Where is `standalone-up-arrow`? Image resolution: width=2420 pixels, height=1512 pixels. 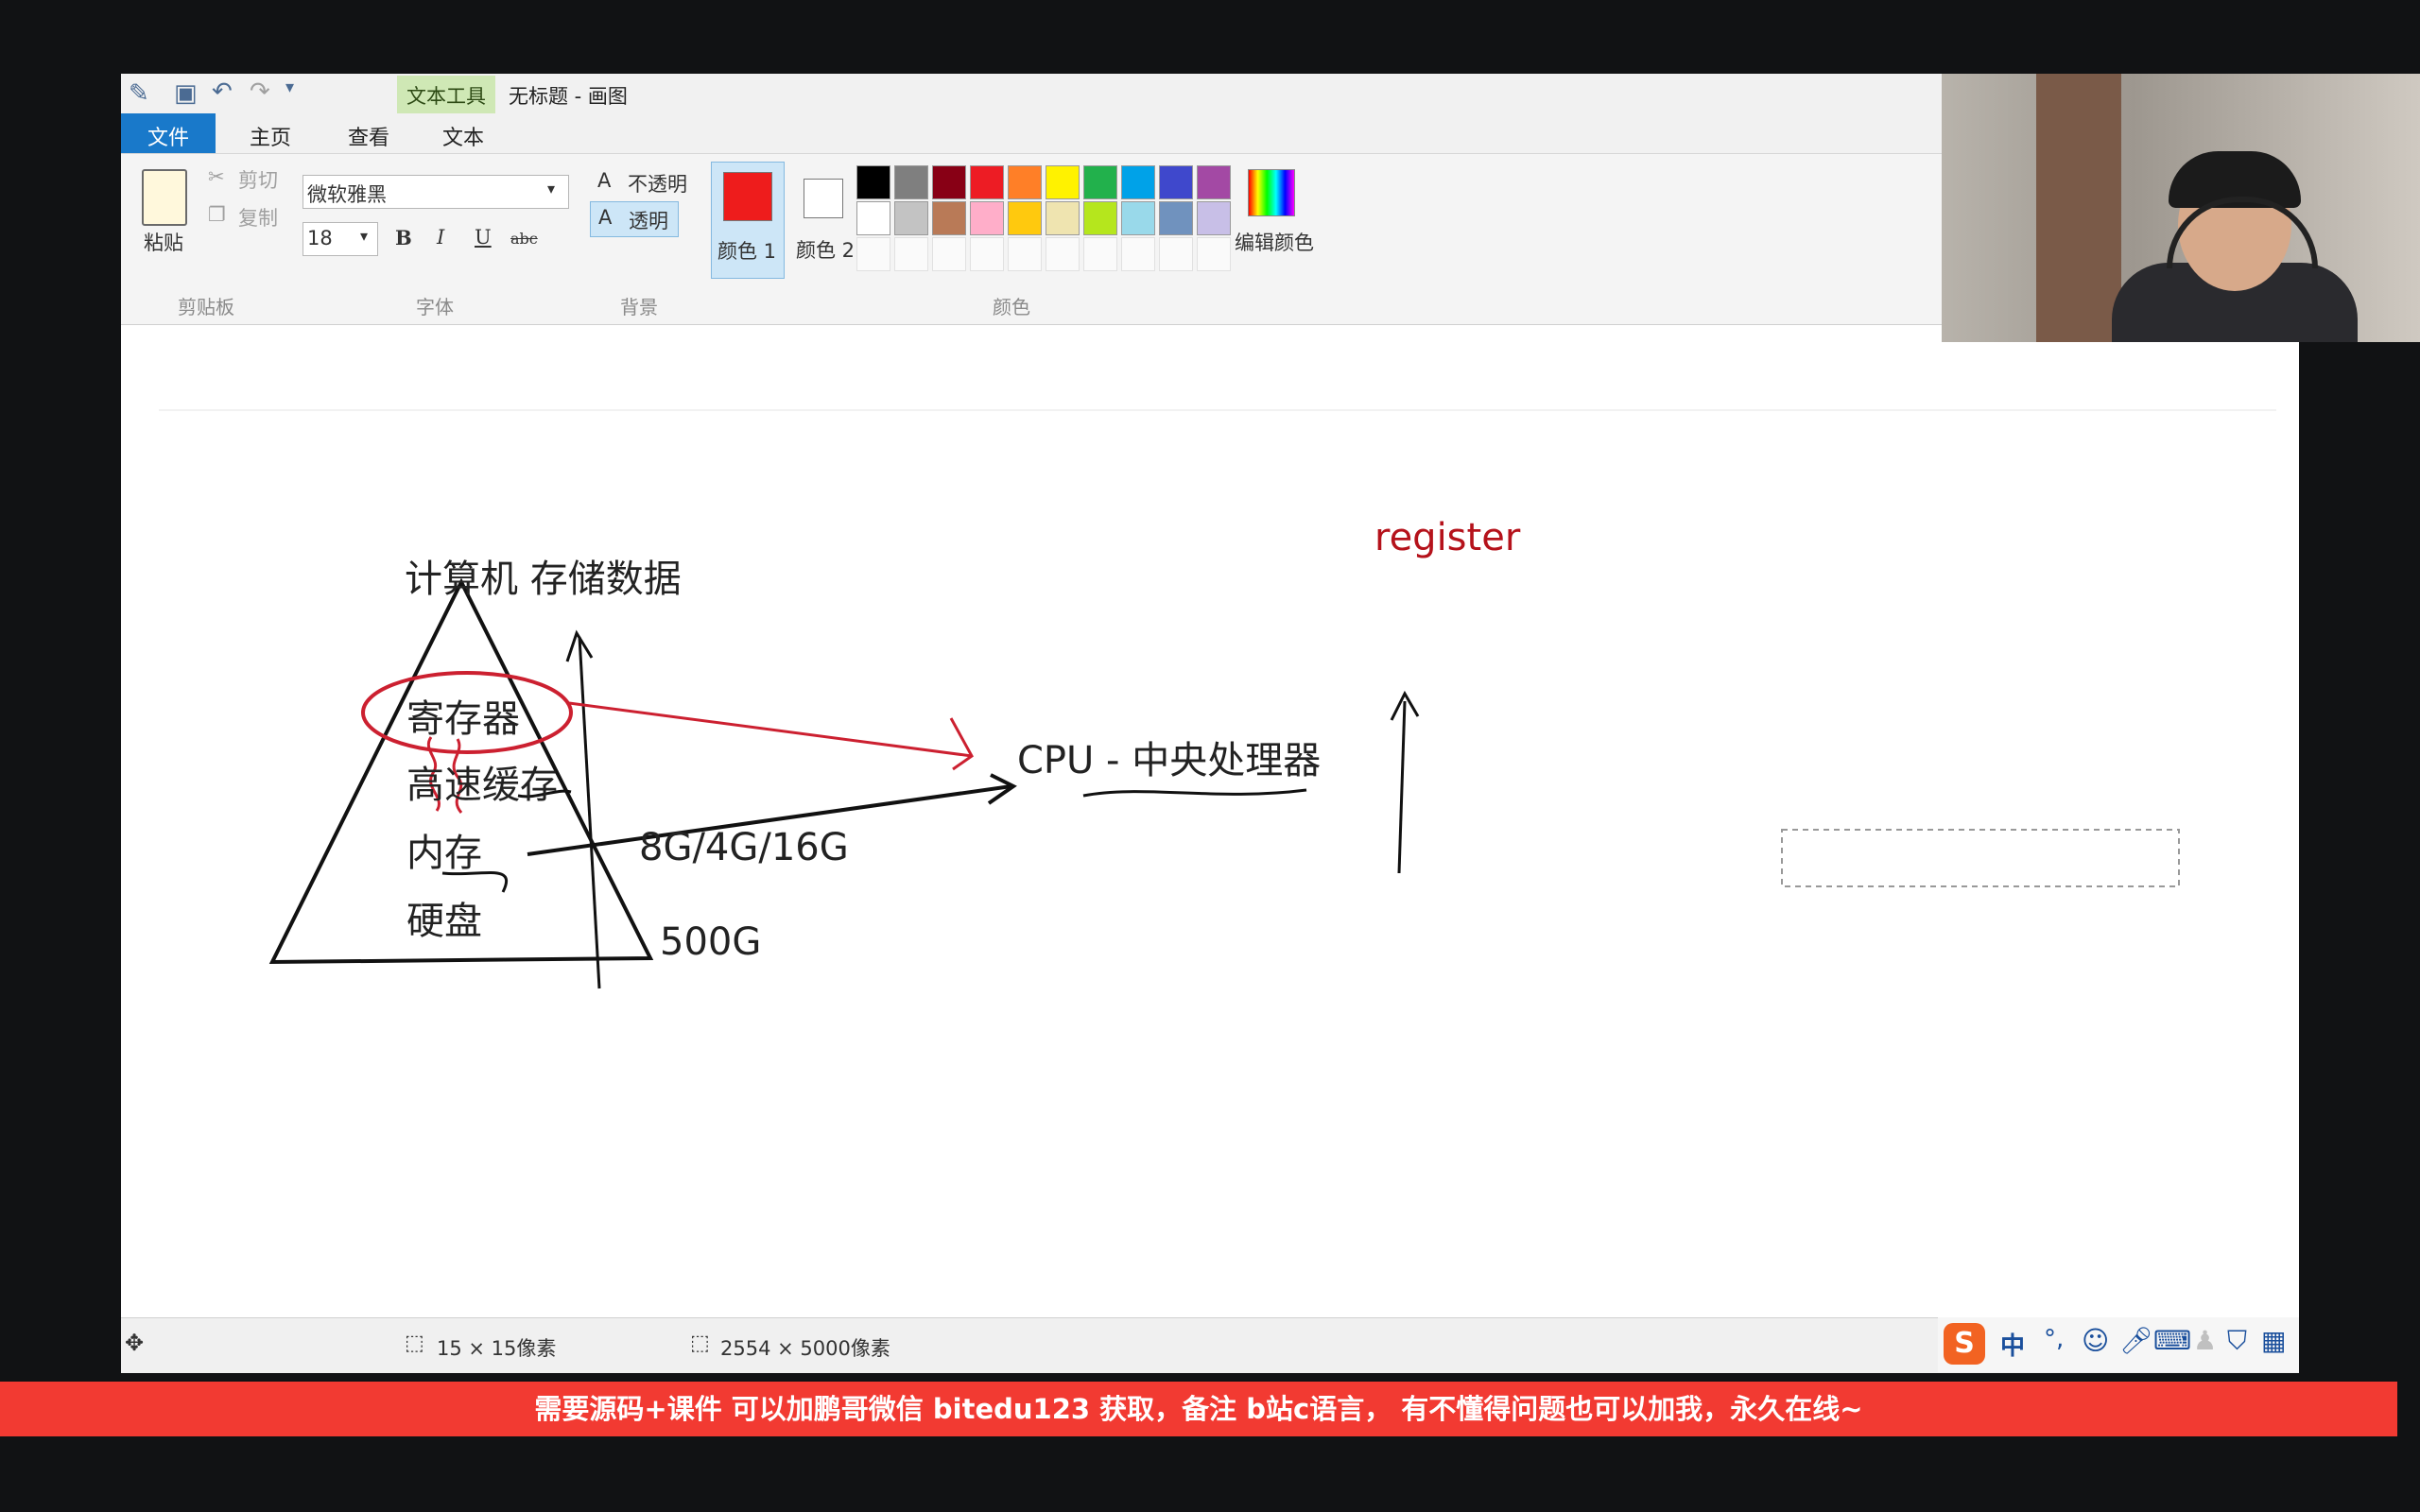
standalone-up-arrow is located at coordinates (1402, 787).